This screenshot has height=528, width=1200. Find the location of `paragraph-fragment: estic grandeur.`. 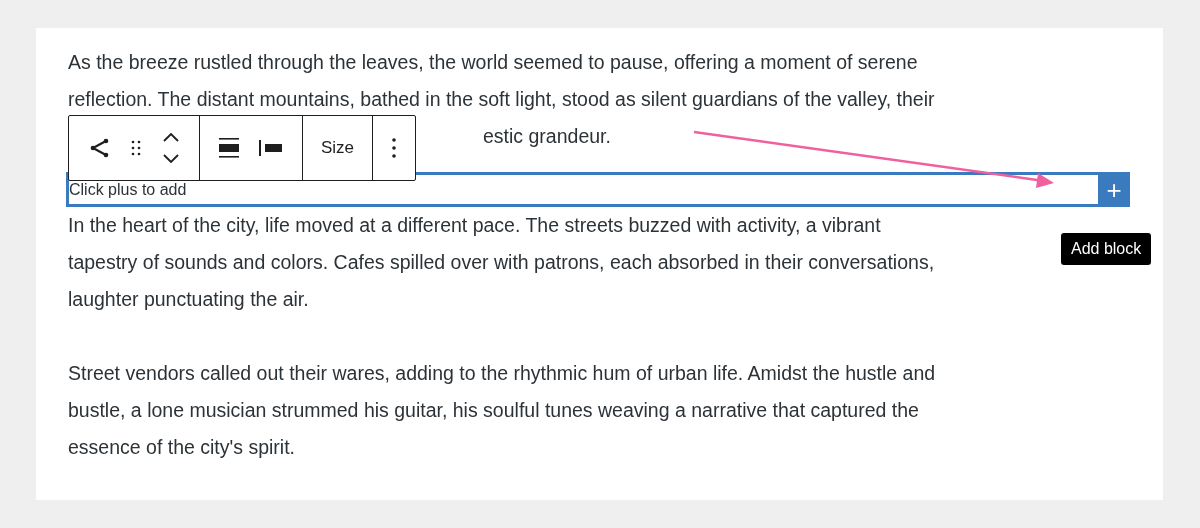

paragraph-fragment: estic grandeur. is located at coordinates (547, 136).